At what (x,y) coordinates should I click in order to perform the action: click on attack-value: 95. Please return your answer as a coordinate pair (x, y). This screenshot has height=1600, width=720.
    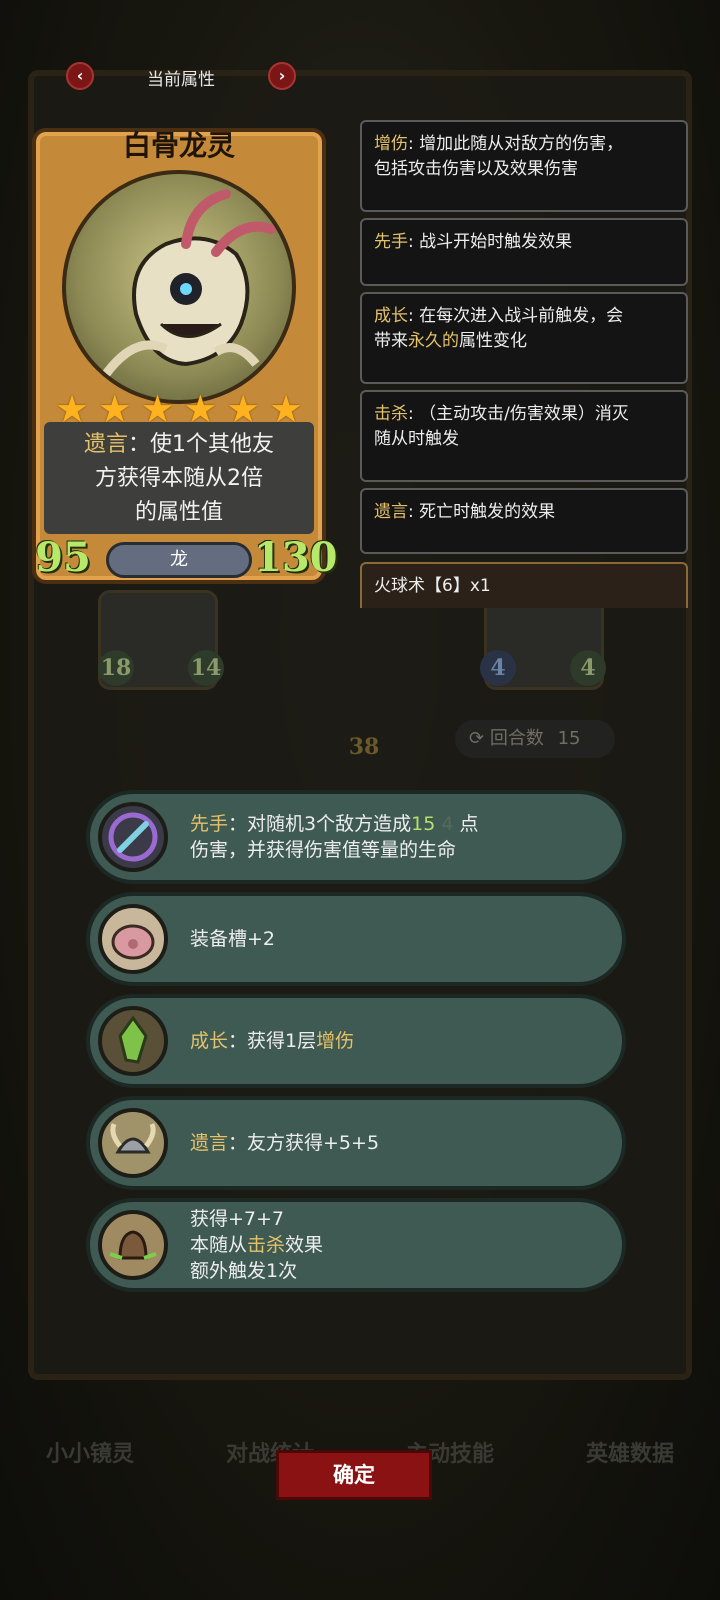
    Looking at the image, I should click on (63, 557).